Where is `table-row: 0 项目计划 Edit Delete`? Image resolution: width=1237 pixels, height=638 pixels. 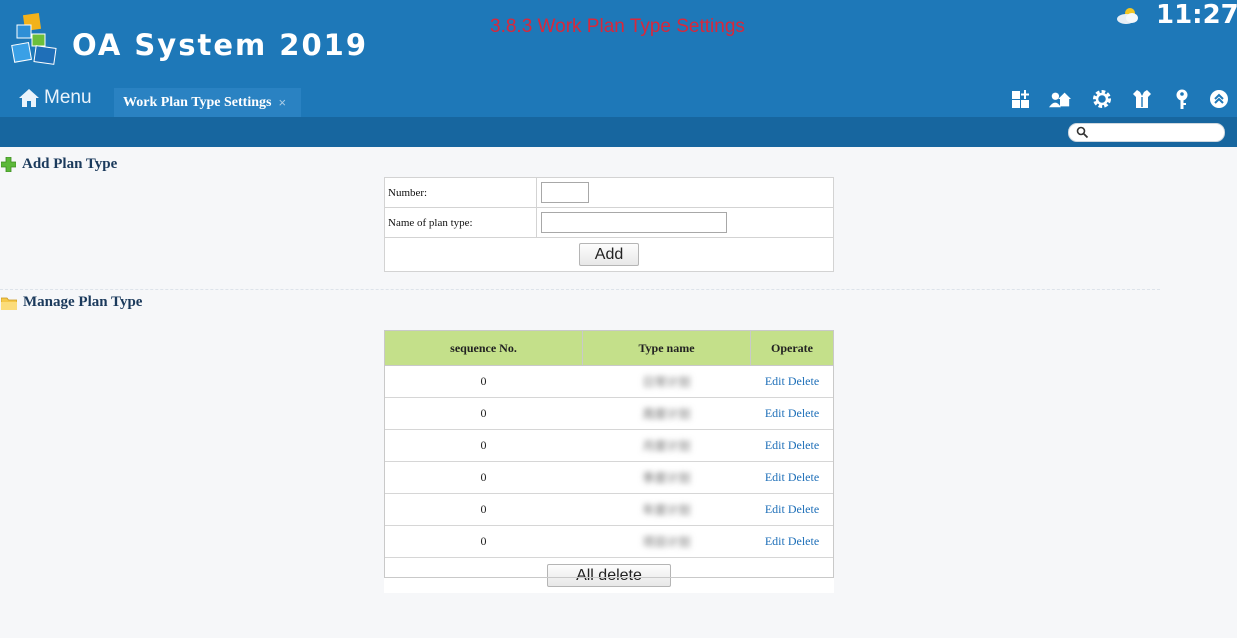 table-row: 0 项目计划 Edit Delete is located at coordinates (609, 541).